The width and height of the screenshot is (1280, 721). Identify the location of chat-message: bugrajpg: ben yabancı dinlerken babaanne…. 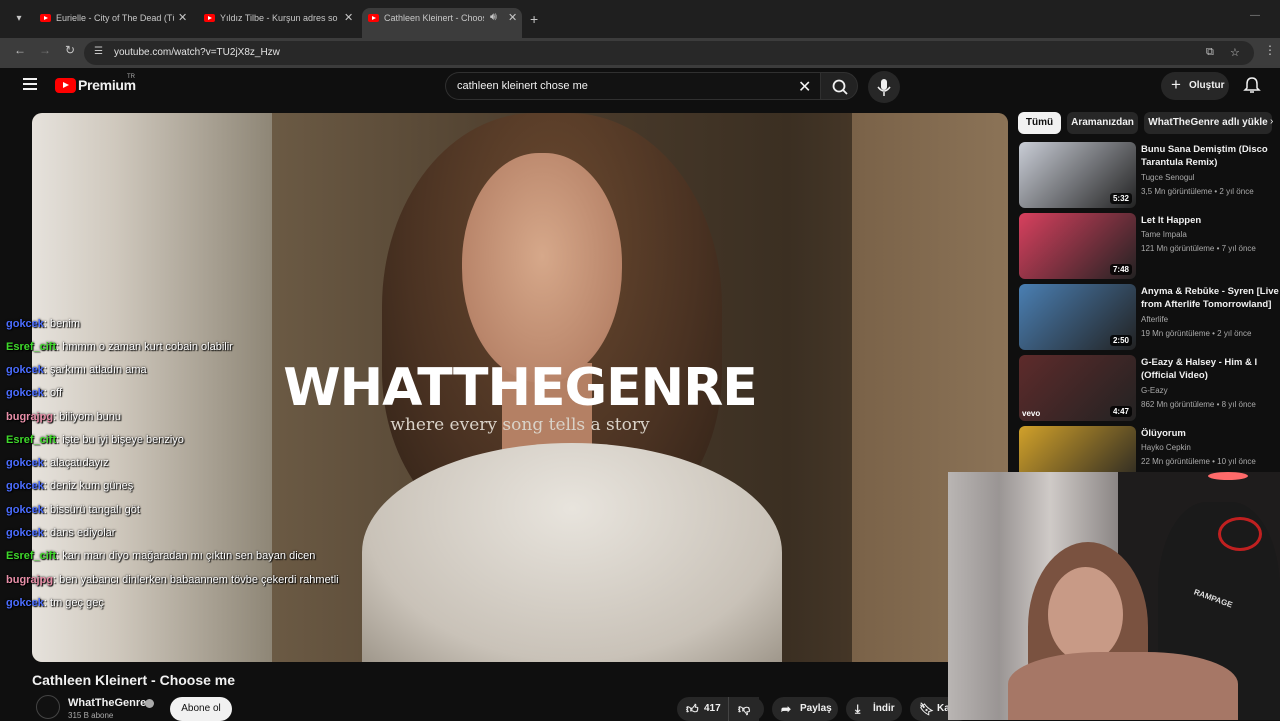
(172, 580).